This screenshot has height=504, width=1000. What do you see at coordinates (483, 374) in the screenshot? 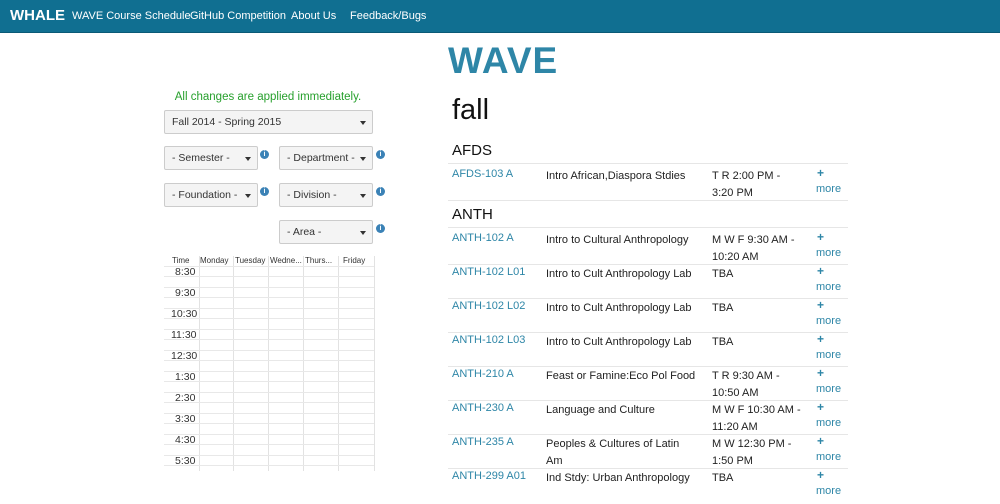
I see `course-code-link: ANTH-210 A` at bounding box center [483, 374].